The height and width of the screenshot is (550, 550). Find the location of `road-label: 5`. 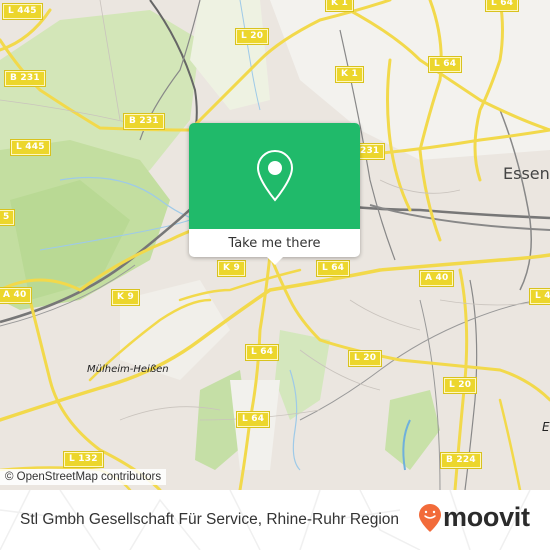

road-label: 5 is located at coordinates (8, 217).